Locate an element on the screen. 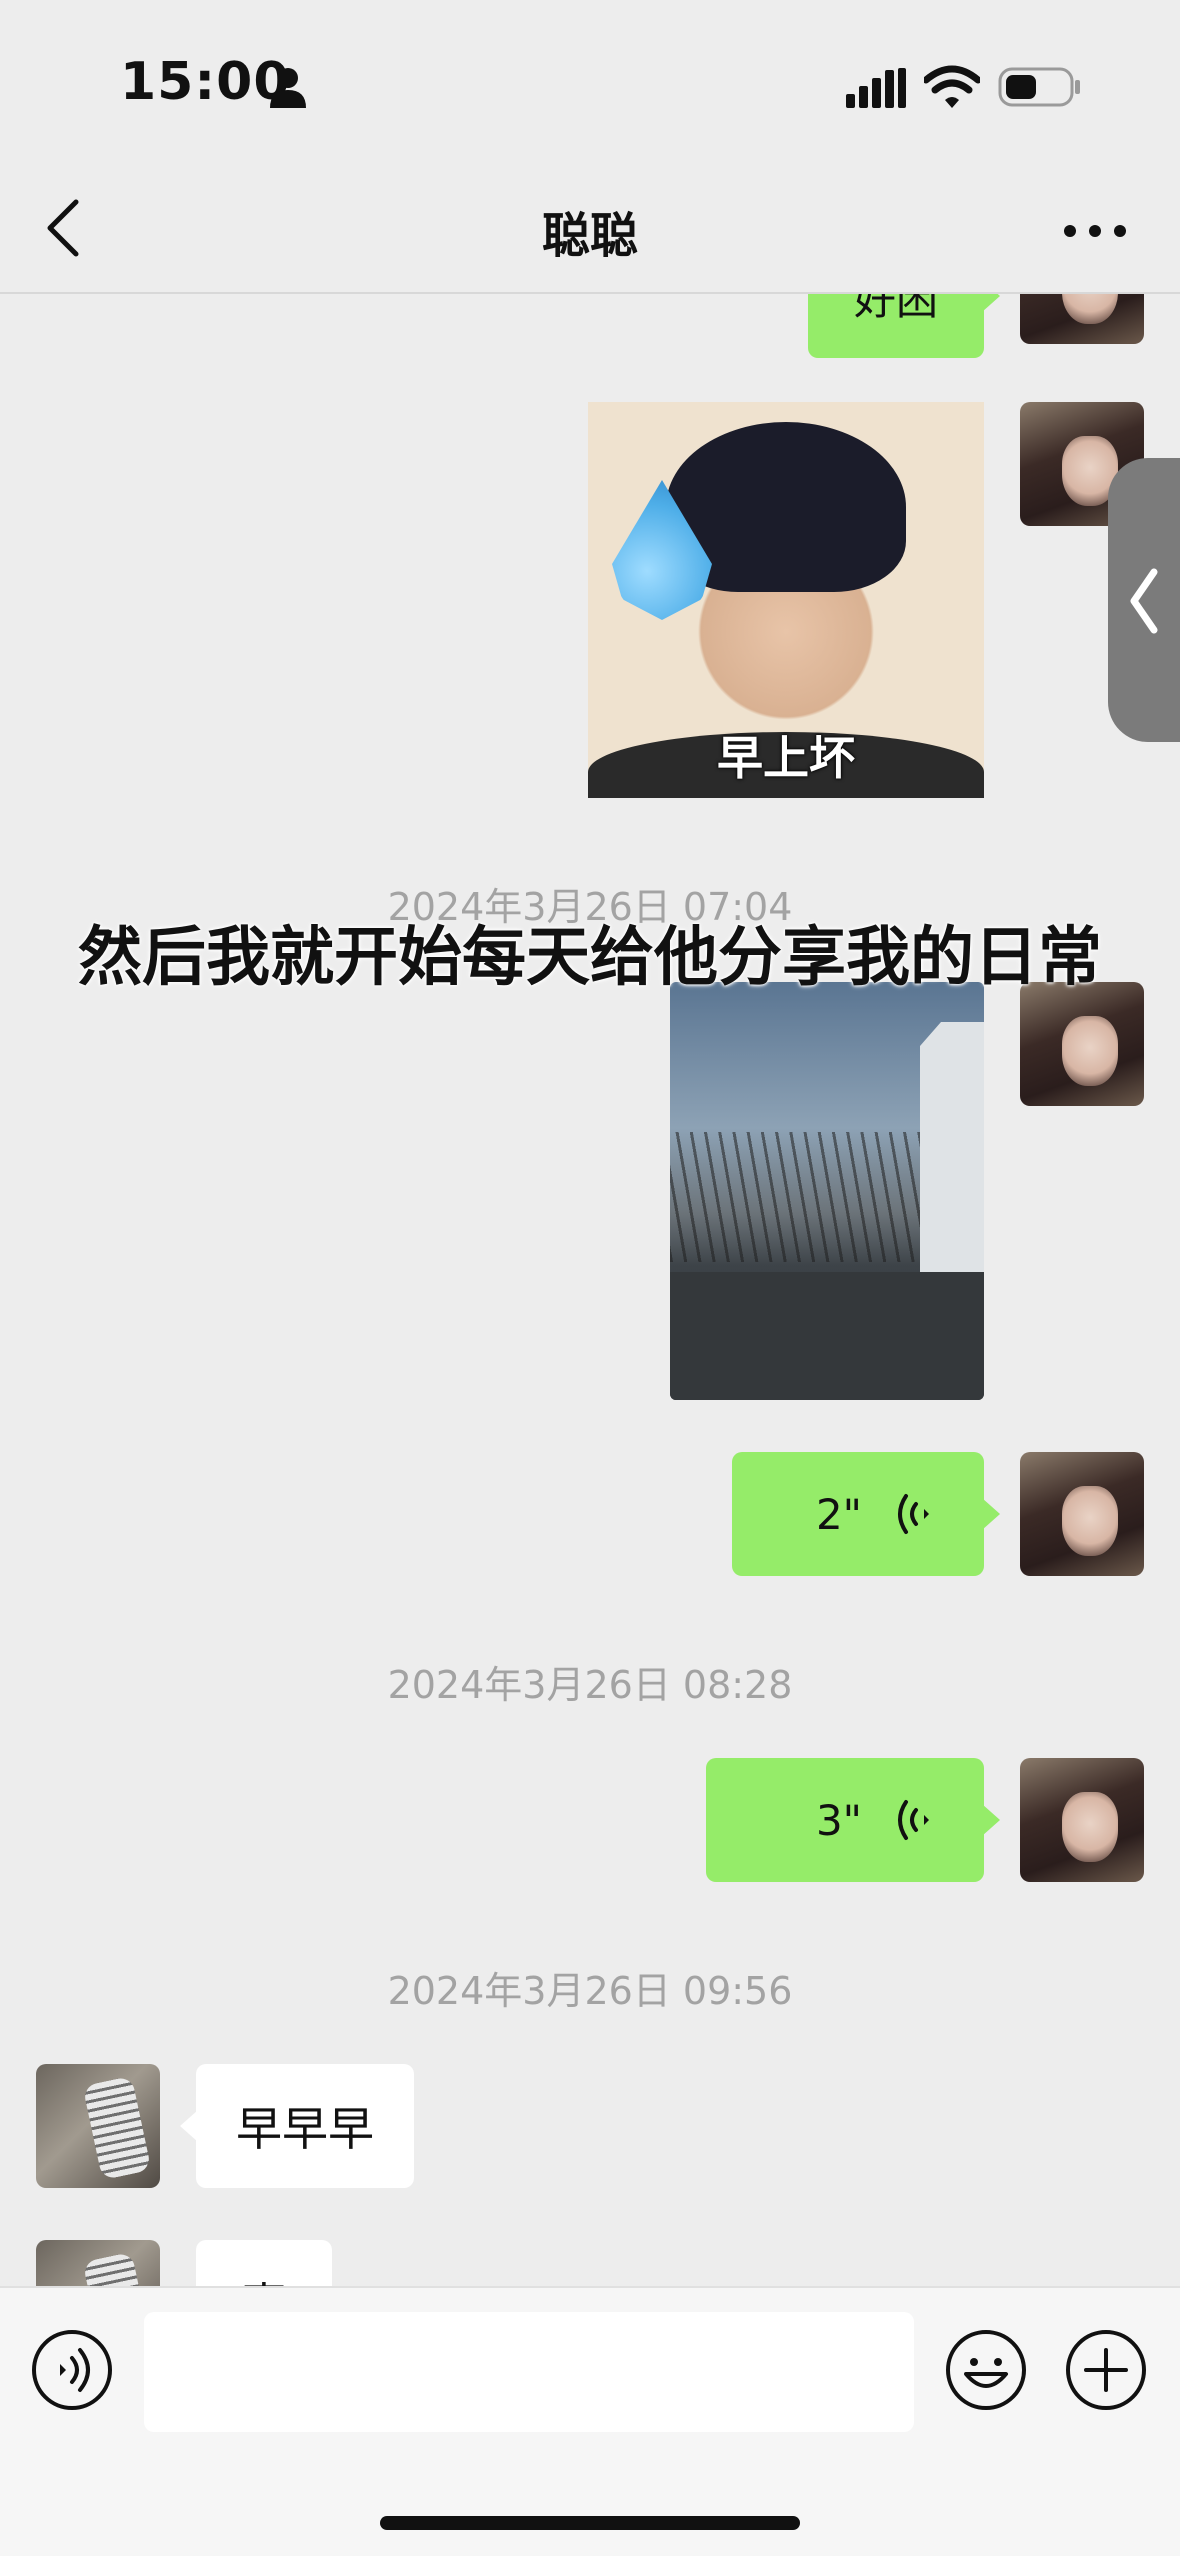 The image size is (1180, 2556). home-indicator is located at coordinates (590, 2523).